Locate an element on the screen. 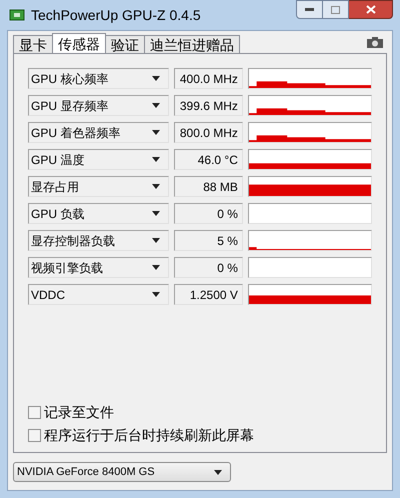 Image resolution: width=400 pixels, height=498 pixels. checkbox-label: 记录至文件 is located at coordinates (79, 412).